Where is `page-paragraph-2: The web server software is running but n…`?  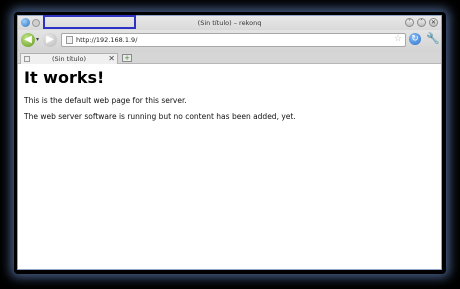 page-paragraph-2: The web server software is running but n… is located at coordinates (160, 116).